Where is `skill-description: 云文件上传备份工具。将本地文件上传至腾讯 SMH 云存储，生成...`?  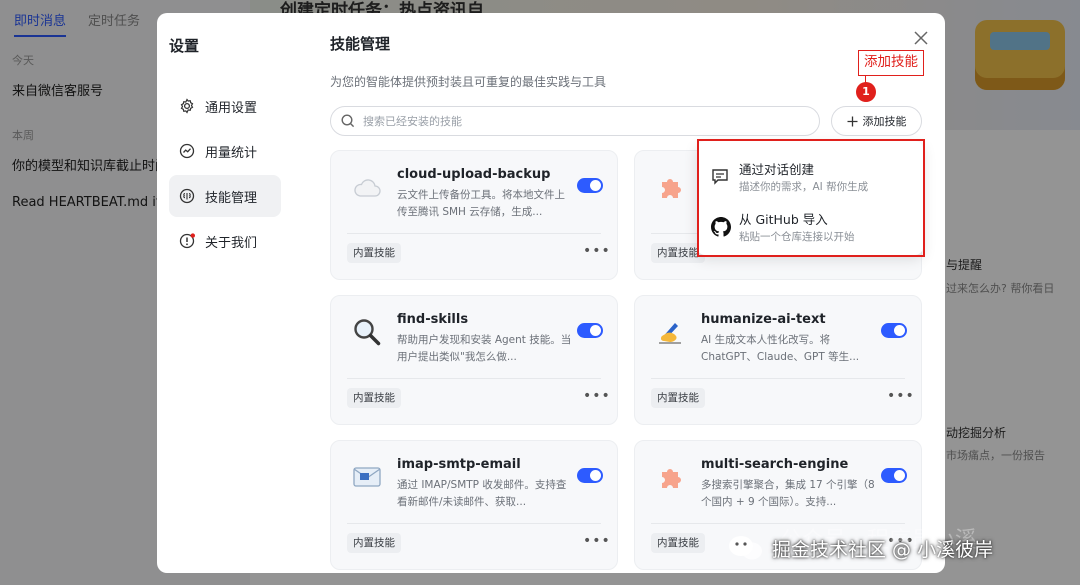
skill-description: 云文件上传备份工具。将本地文件上传至腾讯 SMH 云存储，生成... is located at coordinates (481, 203).